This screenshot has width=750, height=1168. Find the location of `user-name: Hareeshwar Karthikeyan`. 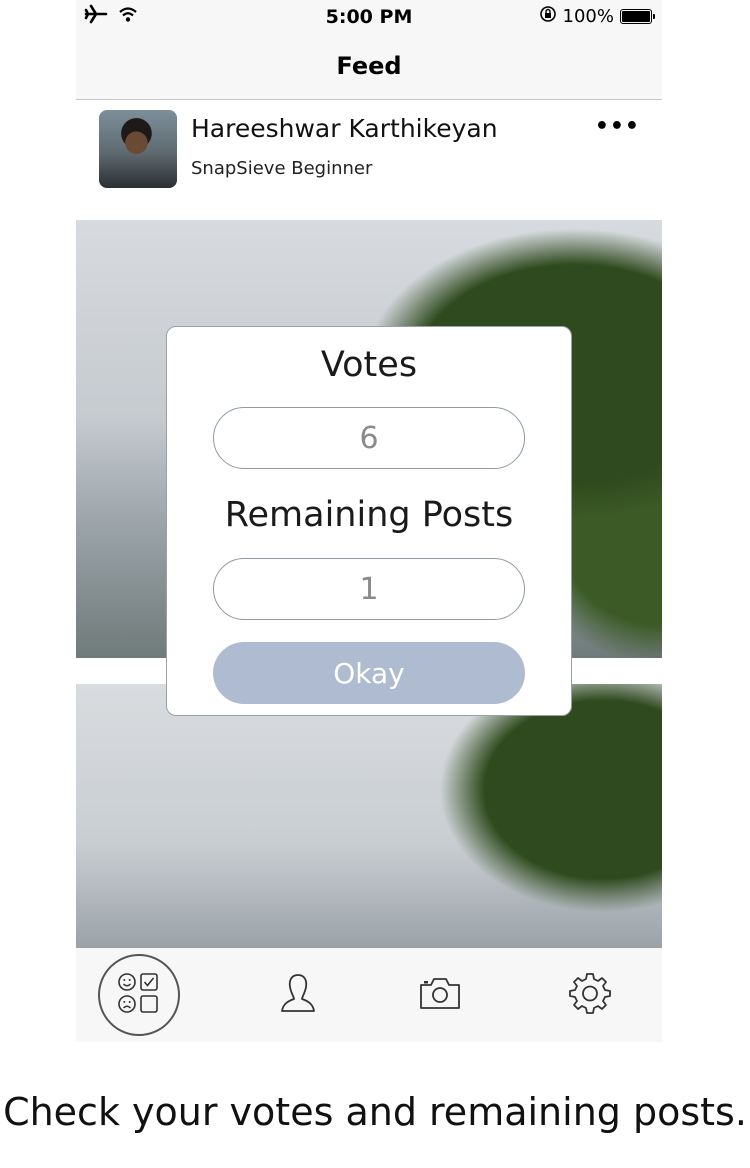

user-name: Hareeshwar Karthikeyan is located at coordinates (344, 128).